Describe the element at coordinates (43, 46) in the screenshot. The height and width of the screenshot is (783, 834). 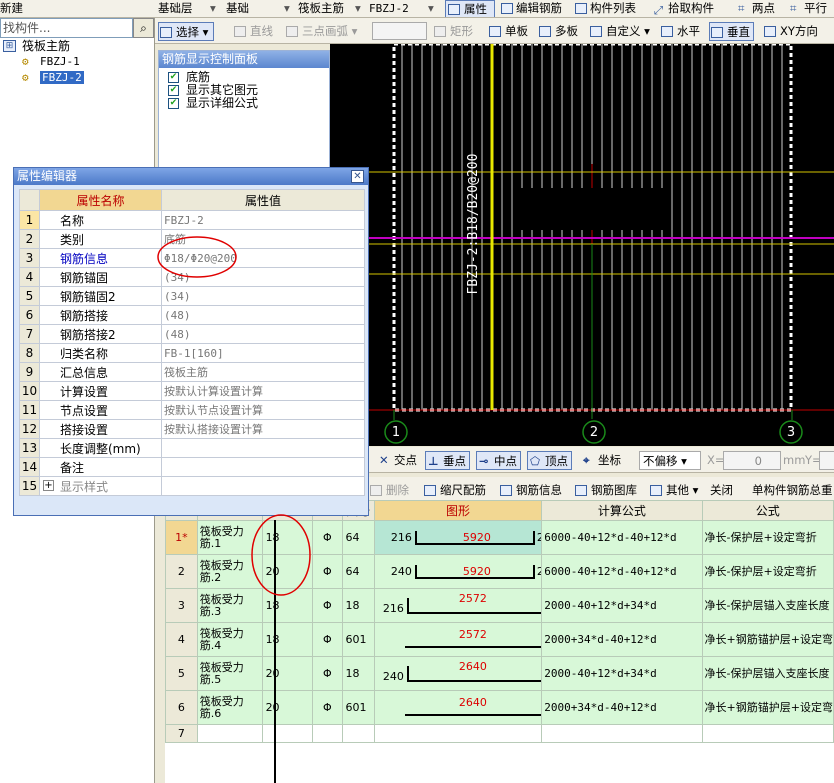
I see `tree-root: ⊞ 筏板主筋` at that location.